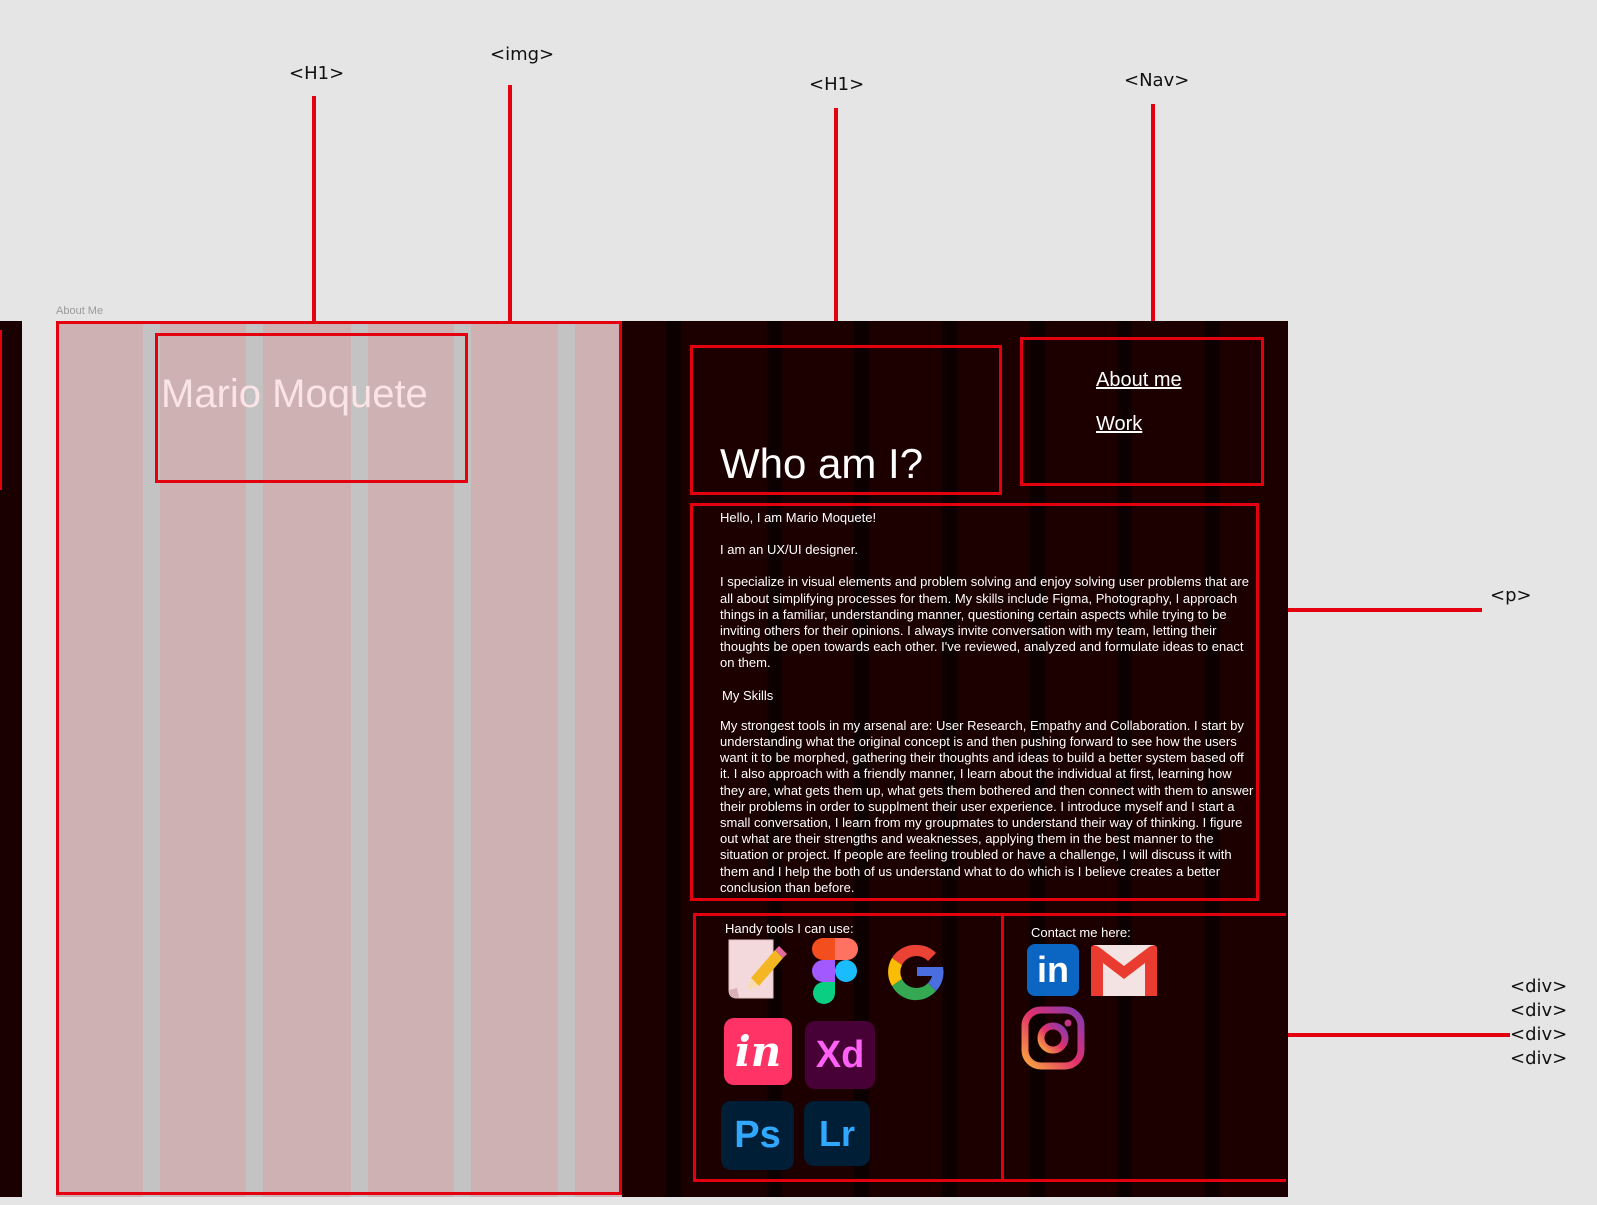  Describe the element at coordinates (1119, 424) in the screenshot. I see `nav-link-work: Work` at that location.